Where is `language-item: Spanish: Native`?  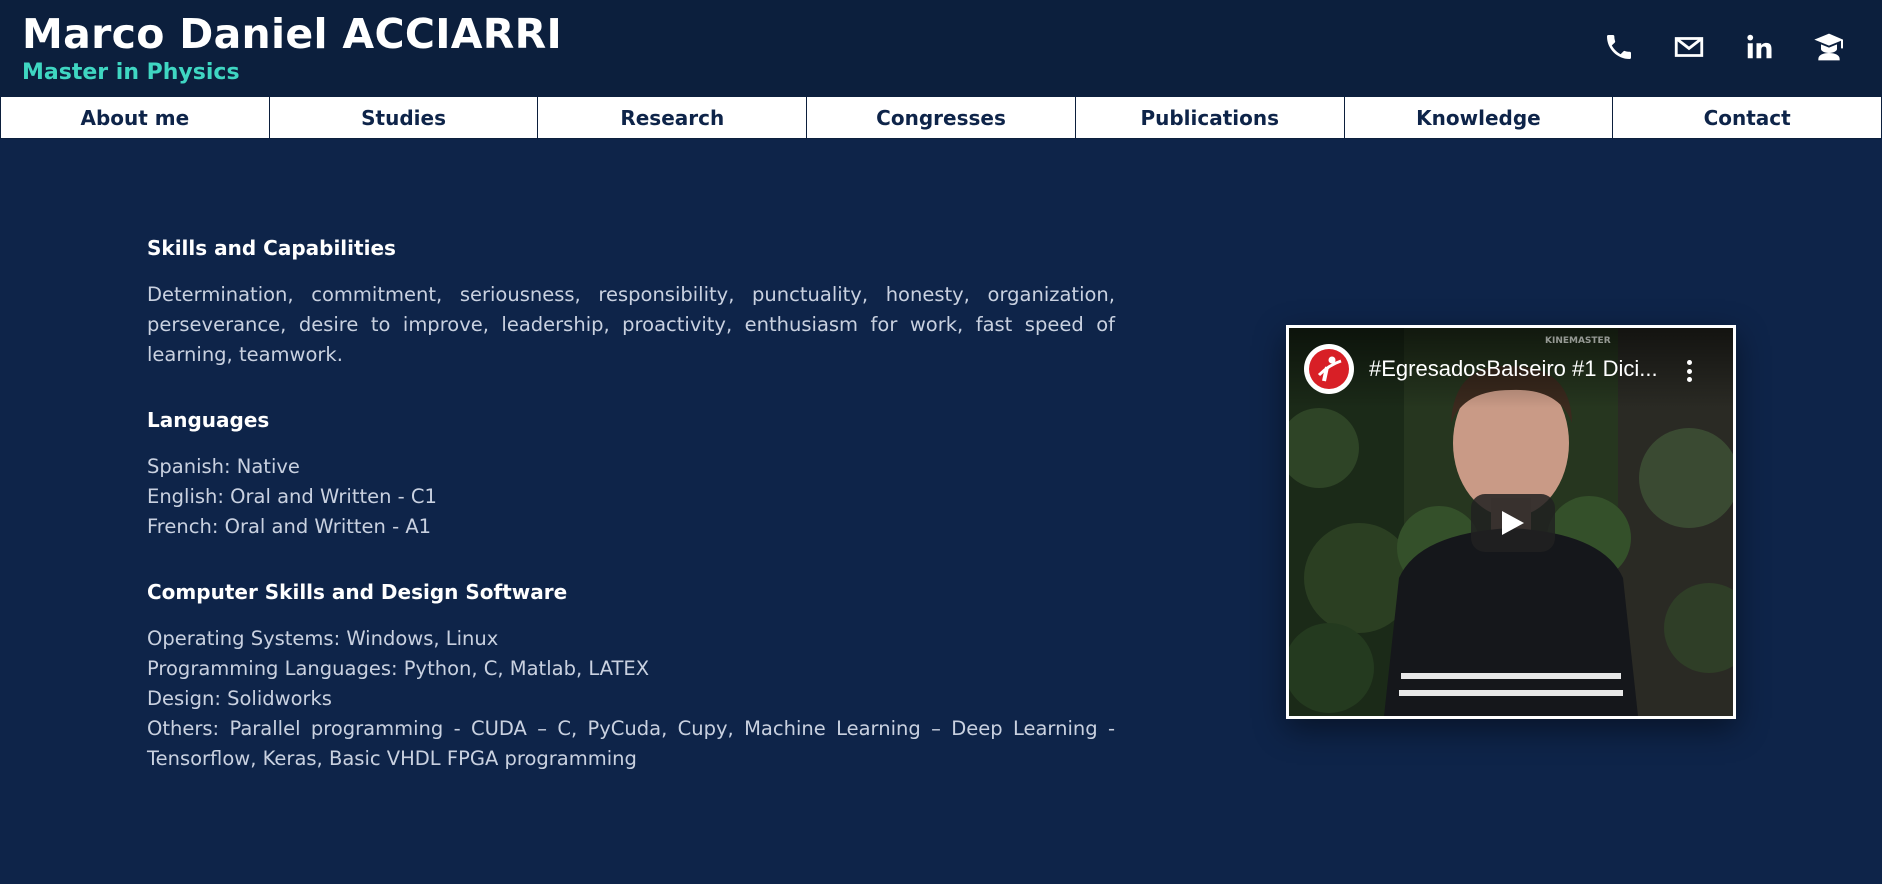 language-item: Spanish: Native is located at coordinates (223, 466).